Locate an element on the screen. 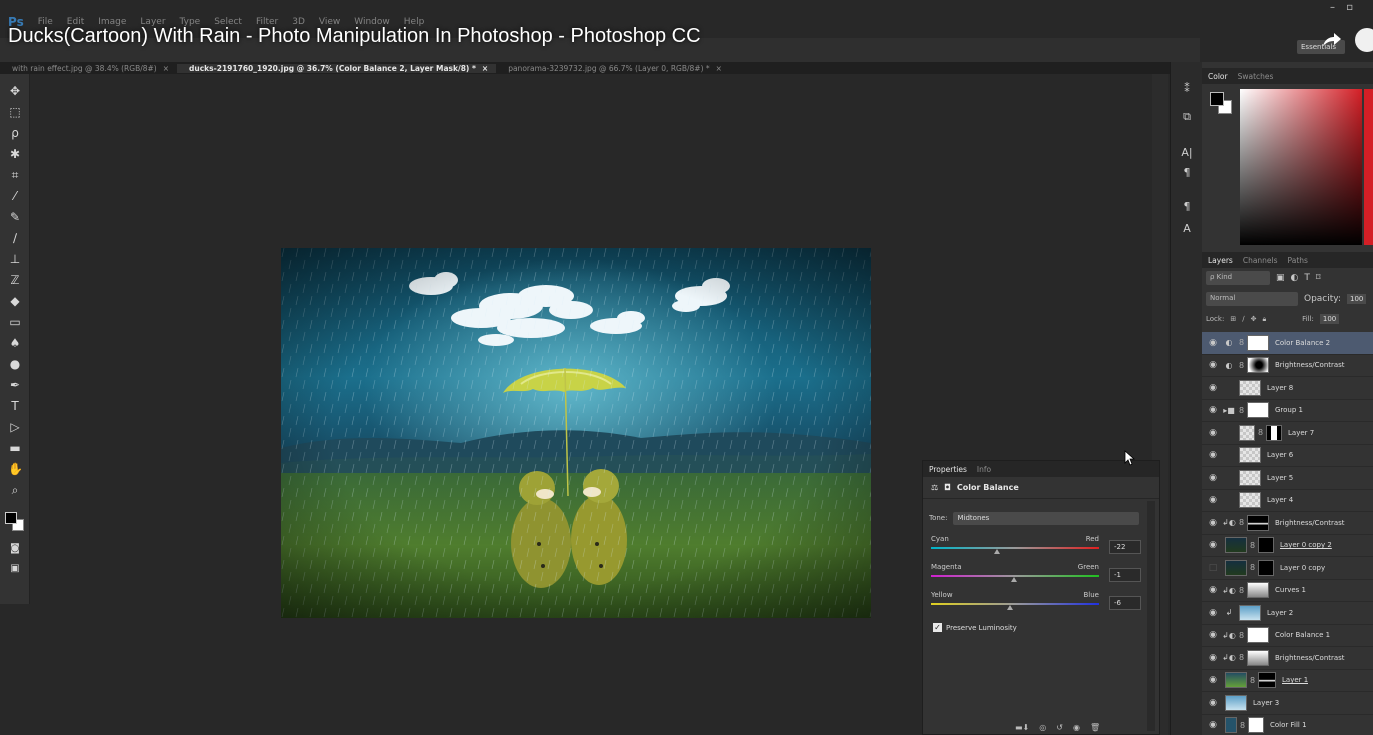 Image resolution: width=1373 pixels, height=735 pixels. screen-mode-icon: ▣ is located at coordinates (15, 569).